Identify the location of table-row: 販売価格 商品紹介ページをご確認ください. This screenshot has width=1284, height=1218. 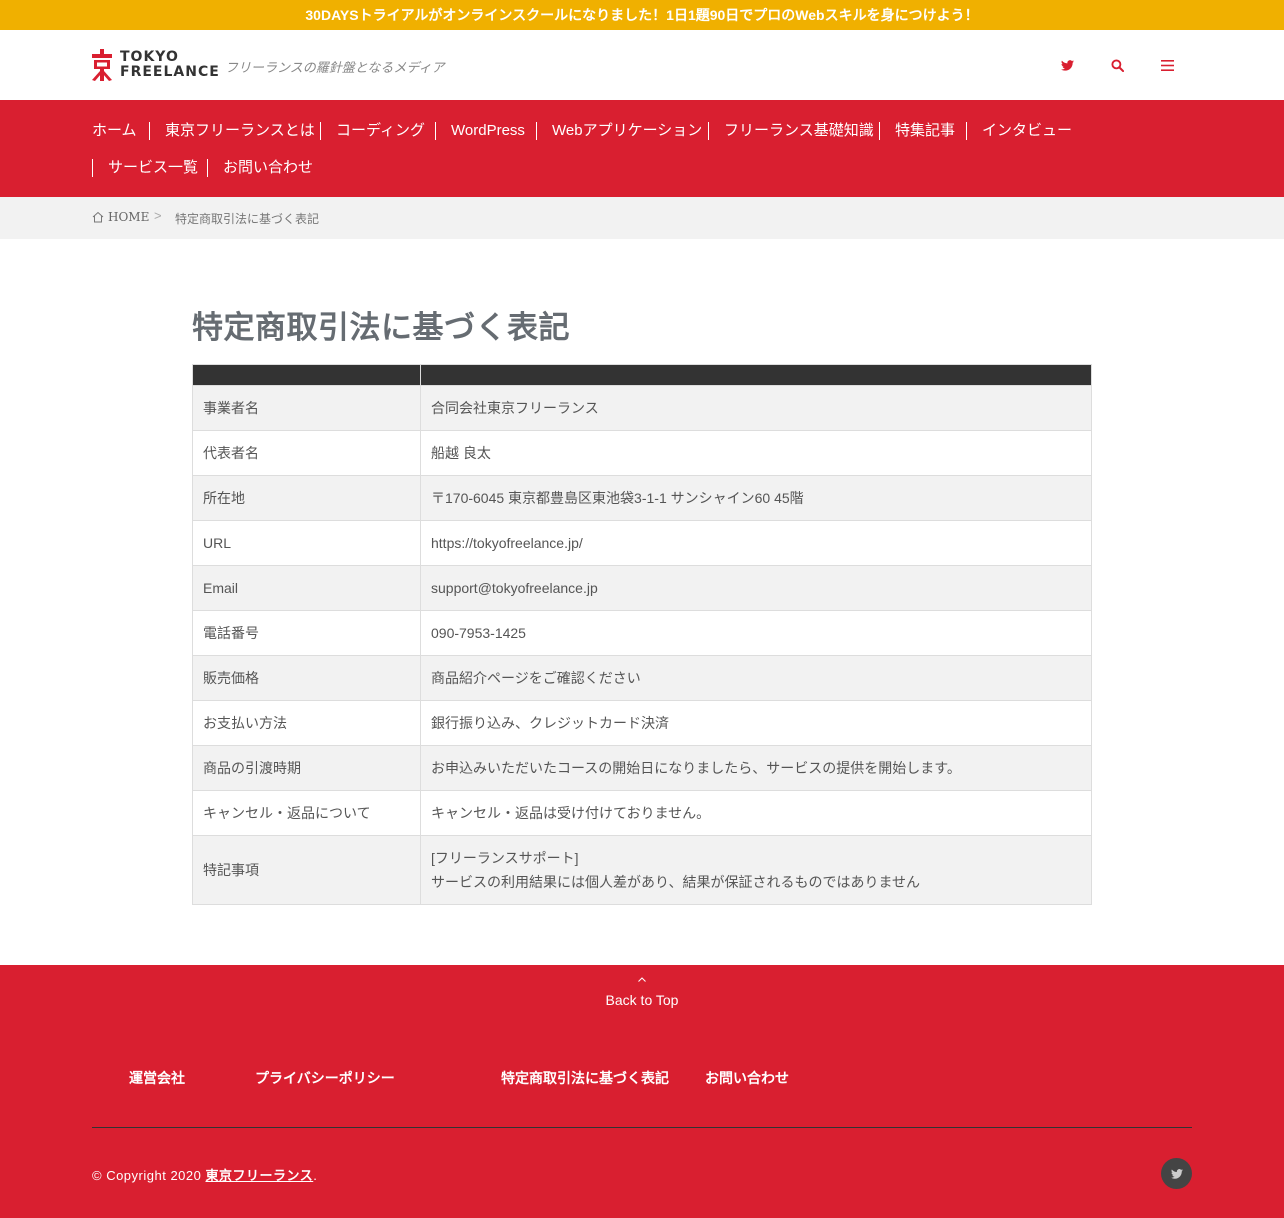
(642, 678).